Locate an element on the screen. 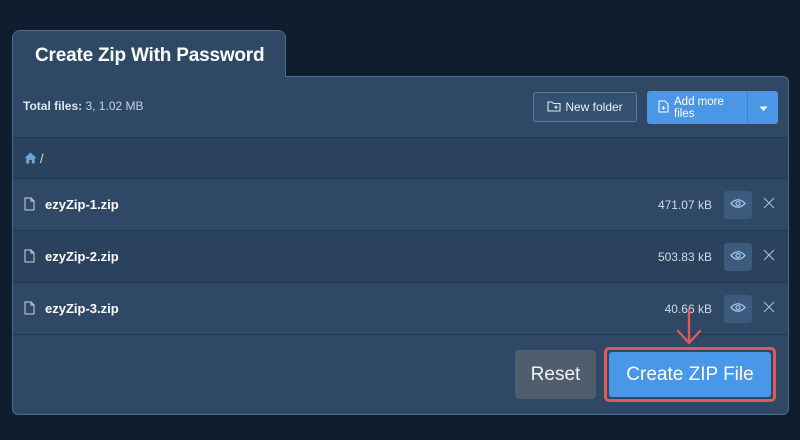 Image resolution: width=800 pixels, height=440 pixels. add-more-files-label: Add more files is located at coordinates (699, 107).